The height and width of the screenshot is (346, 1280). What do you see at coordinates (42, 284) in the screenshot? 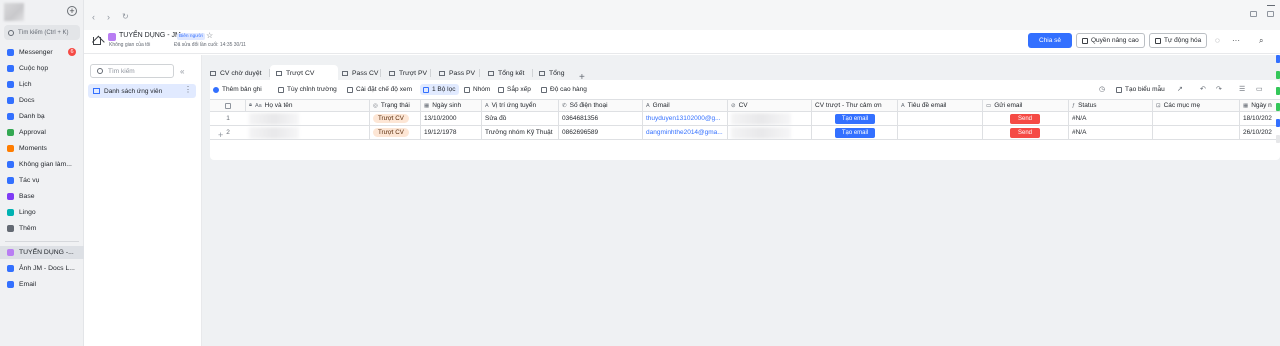
I see `pinned-item-email: Email` at bounding box center [42, 284].